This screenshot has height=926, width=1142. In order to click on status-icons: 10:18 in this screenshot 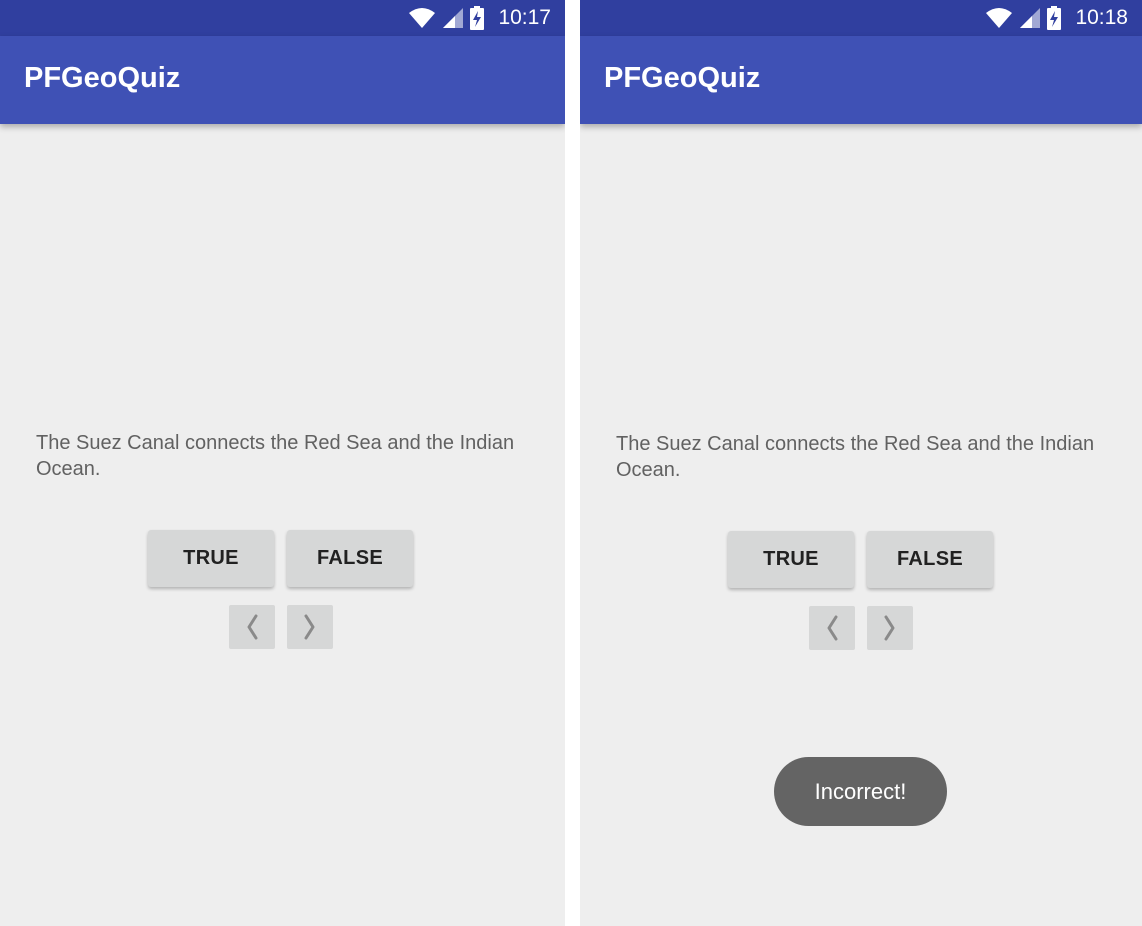, I will do `click(1056, 18)`.